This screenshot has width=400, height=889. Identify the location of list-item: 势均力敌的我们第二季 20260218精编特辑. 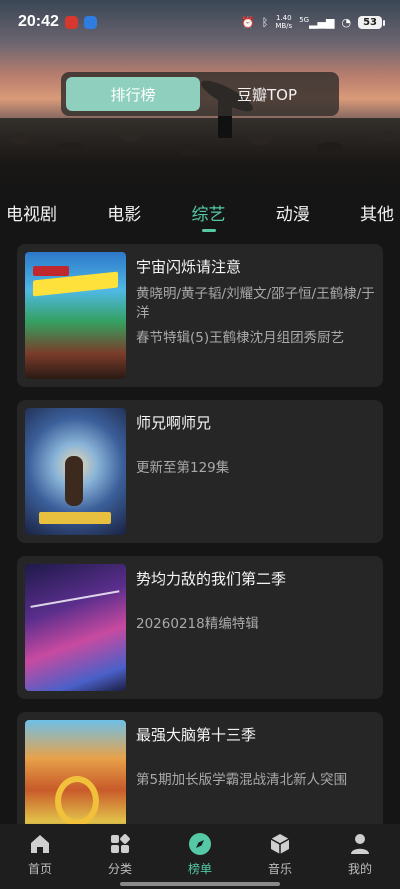
(200, 627).